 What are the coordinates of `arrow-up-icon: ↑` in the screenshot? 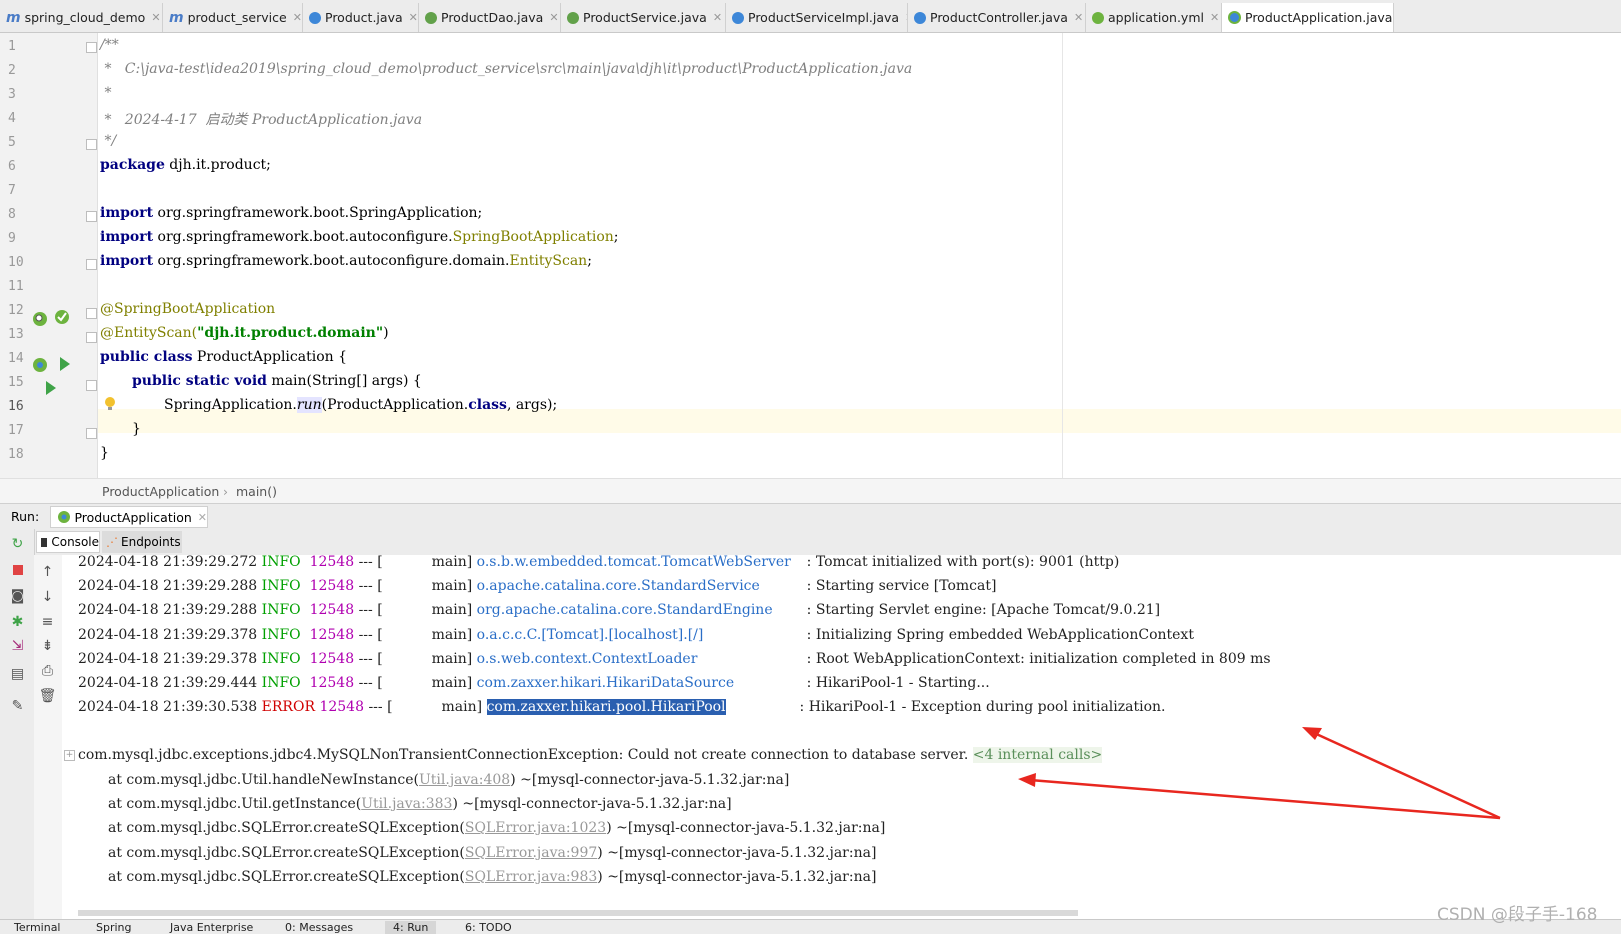 It's located at (47, 572).